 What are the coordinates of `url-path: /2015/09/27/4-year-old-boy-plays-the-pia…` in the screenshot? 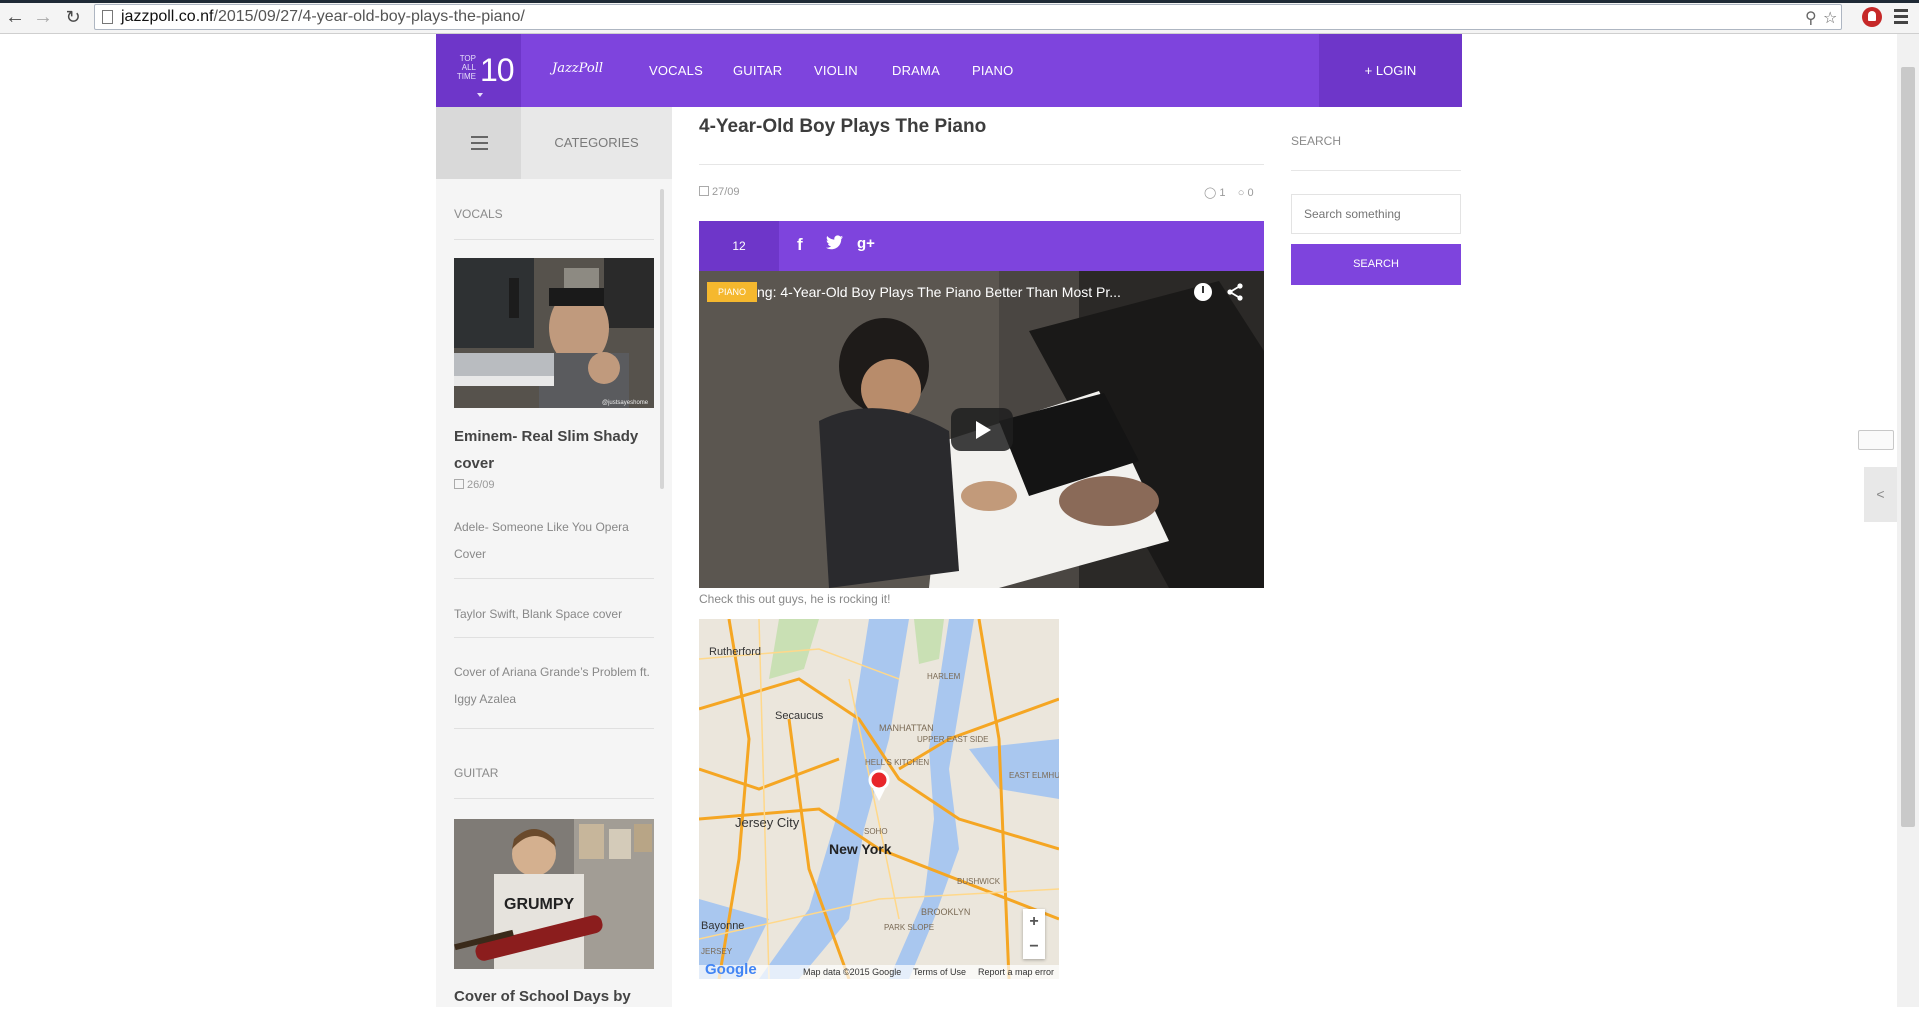 It's located at (369, 16).